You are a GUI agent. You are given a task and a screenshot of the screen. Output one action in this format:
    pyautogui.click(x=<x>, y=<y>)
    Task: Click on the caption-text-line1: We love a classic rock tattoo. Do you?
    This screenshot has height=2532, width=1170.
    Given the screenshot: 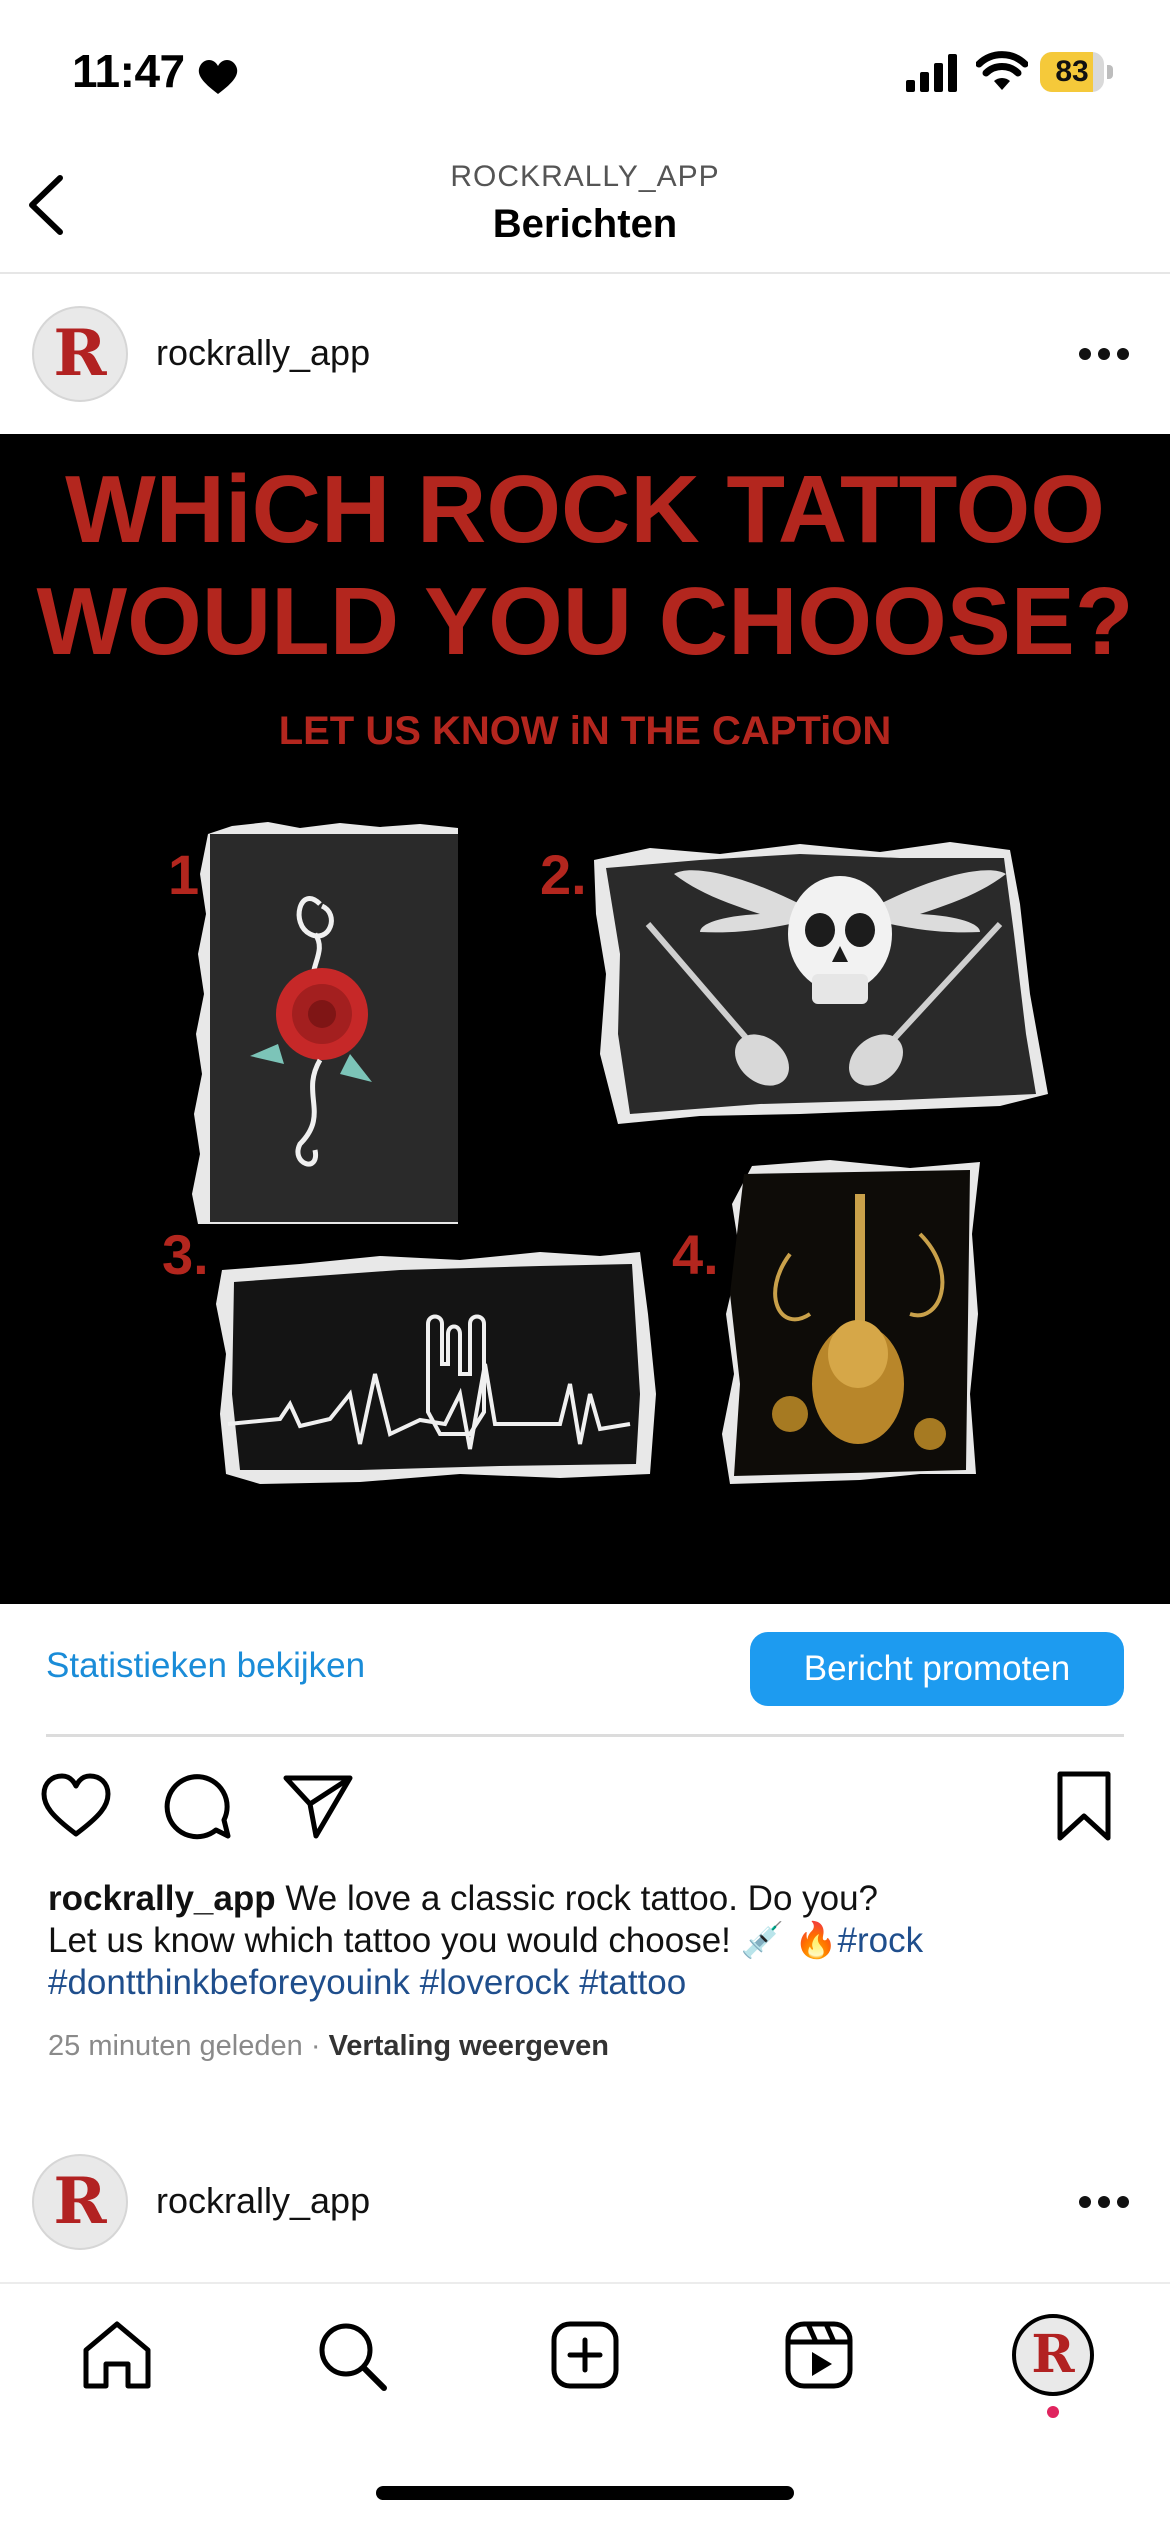 What is the action you would take?
    pyautogui.click(x=577, y=1898)
    